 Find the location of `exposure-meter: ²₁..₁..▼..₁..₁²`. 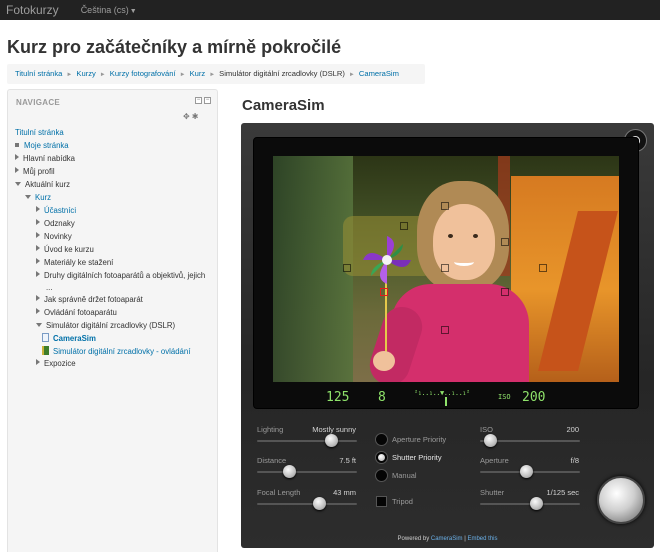

exposure-meter: ²₁..₁..▼..₁..₁² is located at coordinates (448, 399).